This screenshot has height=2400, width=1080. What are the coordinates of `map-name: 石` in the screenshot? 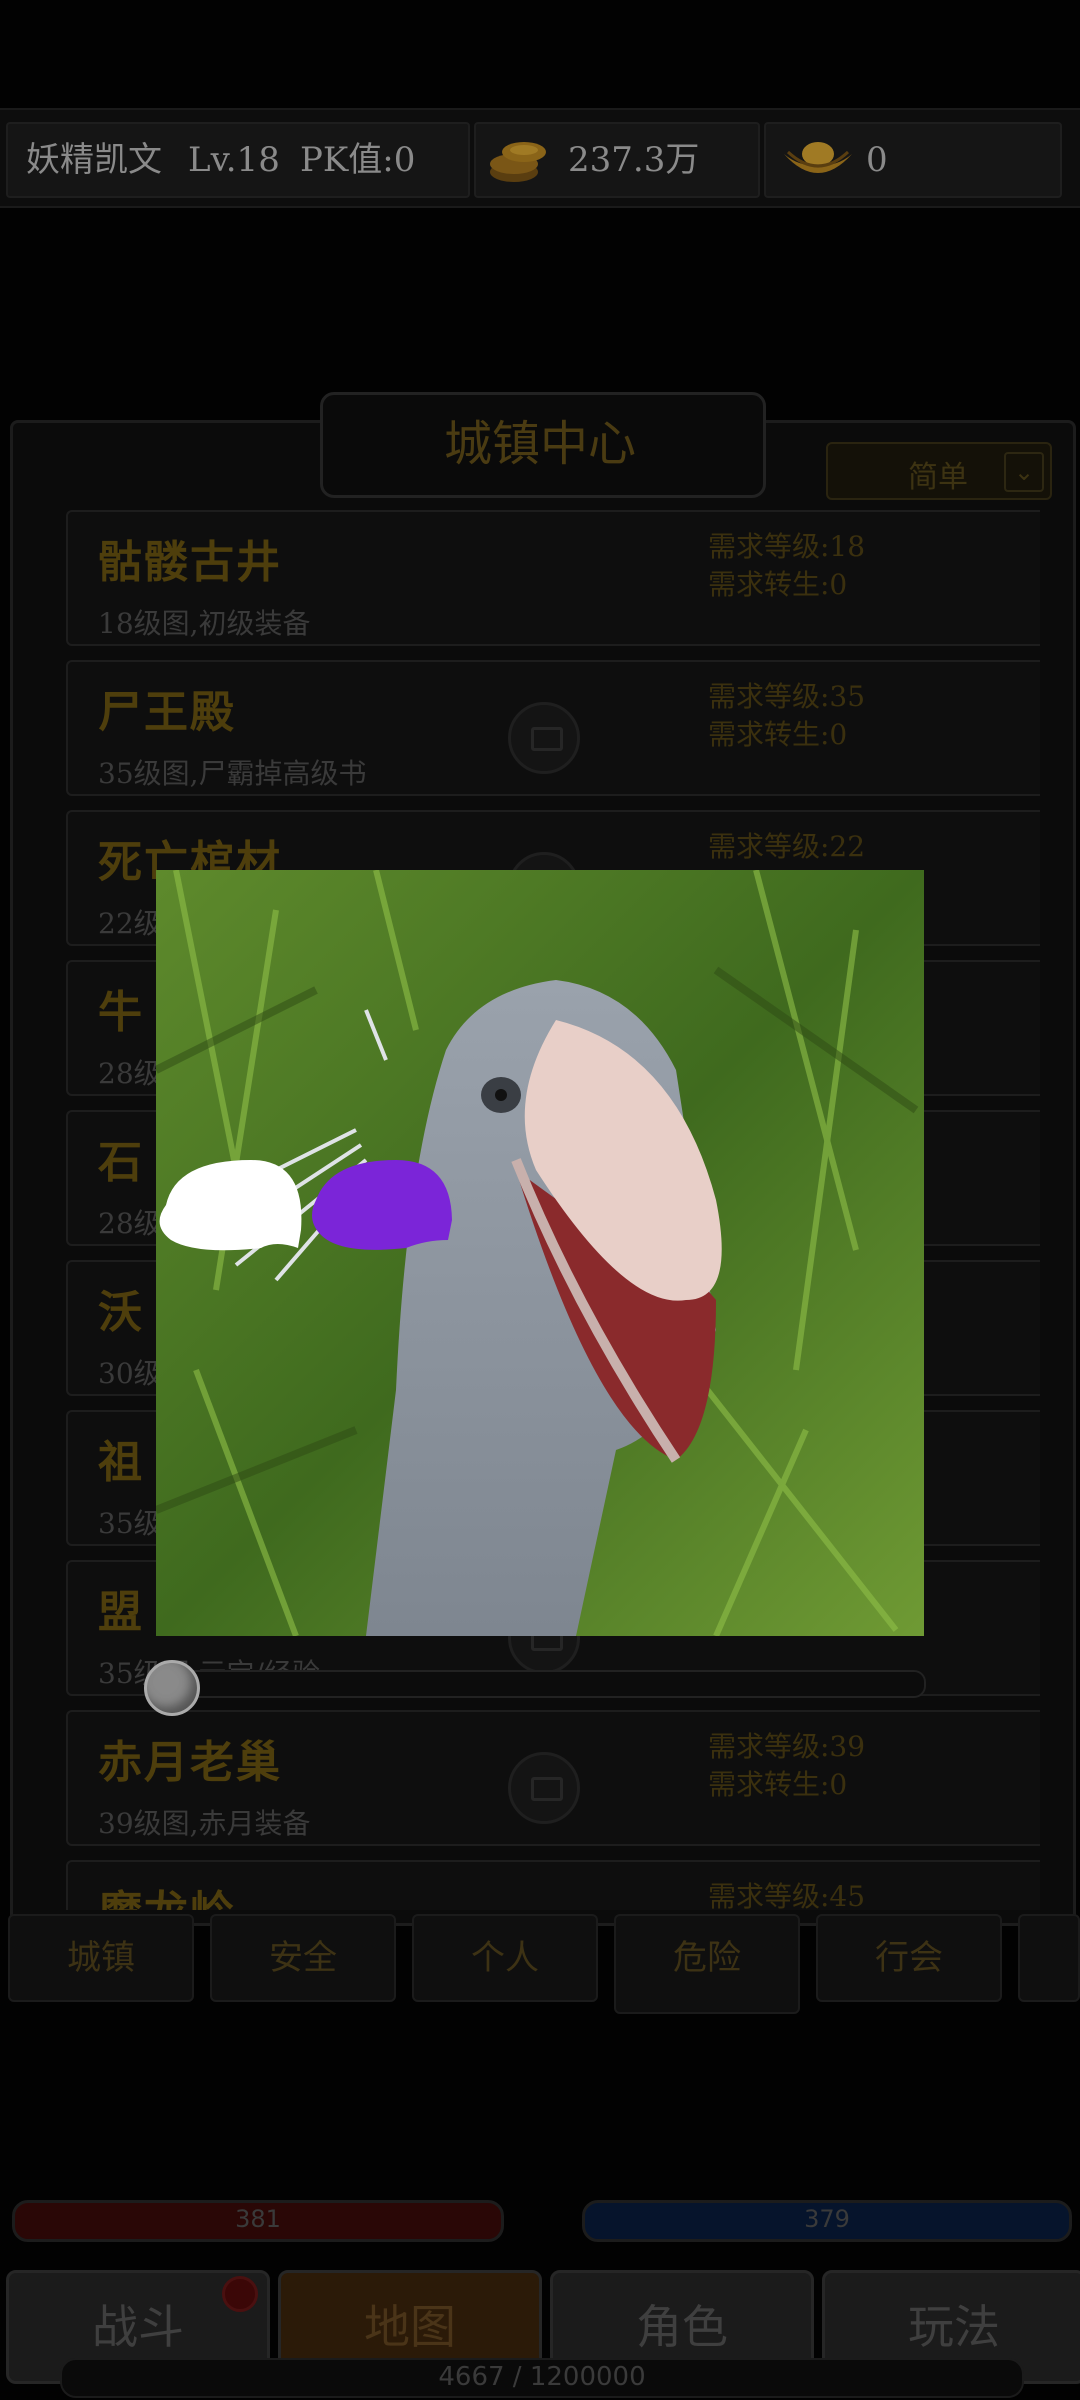 It's located at (121, 1162).